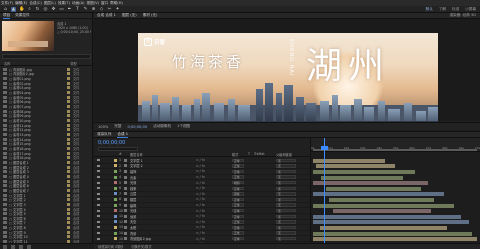 The height and width of the screenshot is (249, 480). I want to click on layer-name: 远景, so click(133, 216).